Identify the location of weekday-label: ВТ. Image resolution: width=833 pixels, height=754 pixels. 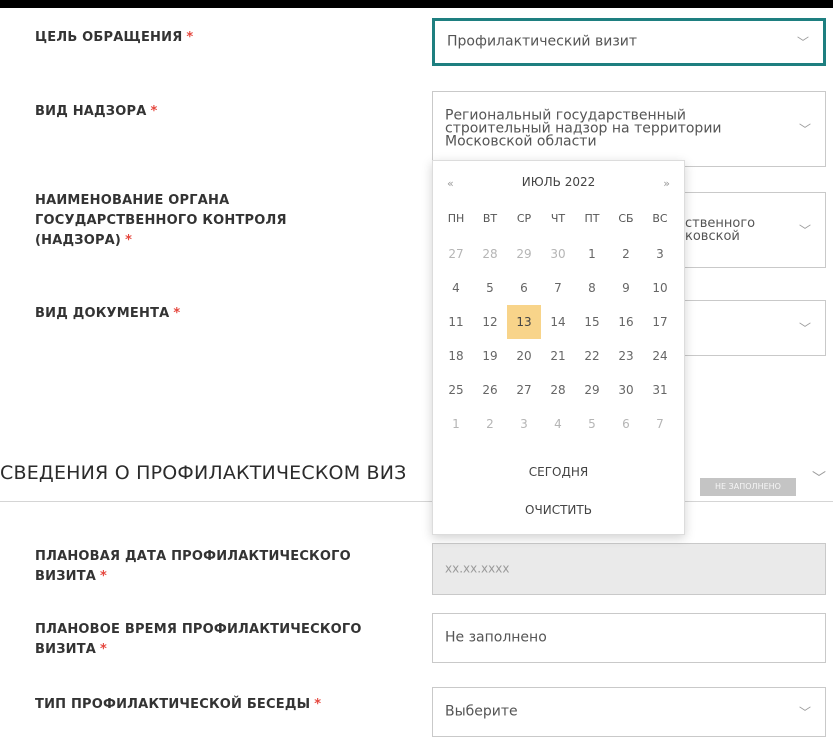
(490, 218).